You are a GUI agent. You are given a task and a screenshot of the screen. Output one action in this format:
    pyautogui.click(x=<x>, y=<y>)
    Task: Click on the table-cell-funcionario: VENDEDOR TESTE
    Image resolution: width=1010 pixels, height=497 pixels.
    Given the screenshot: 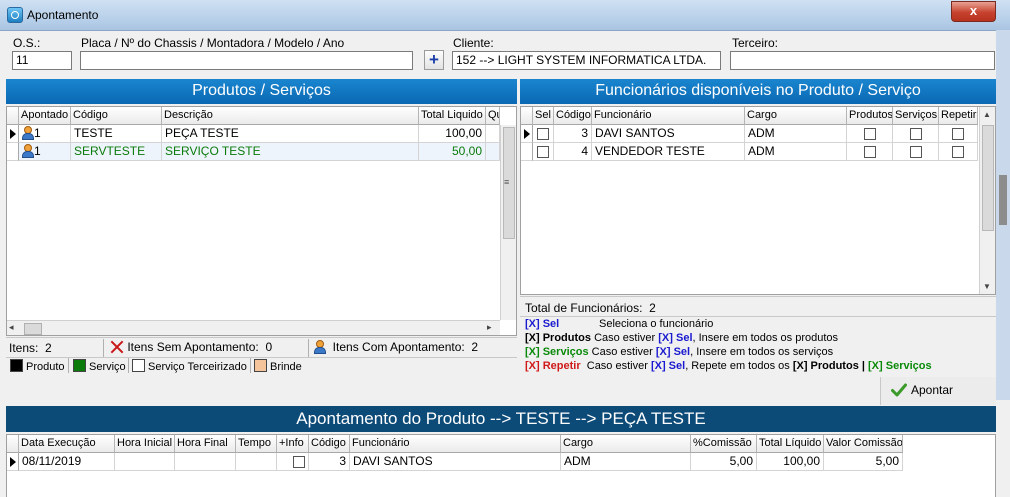 What is the action you would take?
    pyautogui.click(x=668, y=152)
    